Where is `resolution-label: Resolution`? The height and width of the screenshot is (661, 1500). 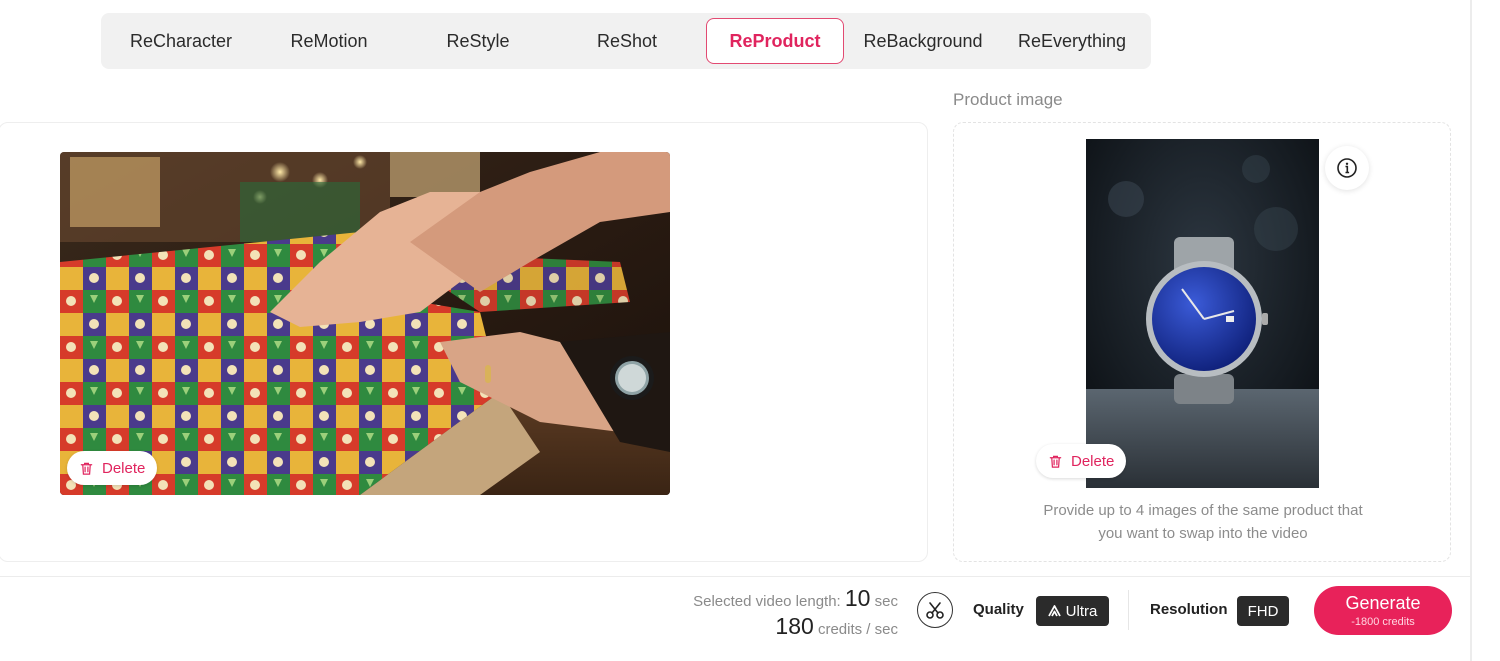 resolution-label: Resolution is located at coordinates (1189, 609).